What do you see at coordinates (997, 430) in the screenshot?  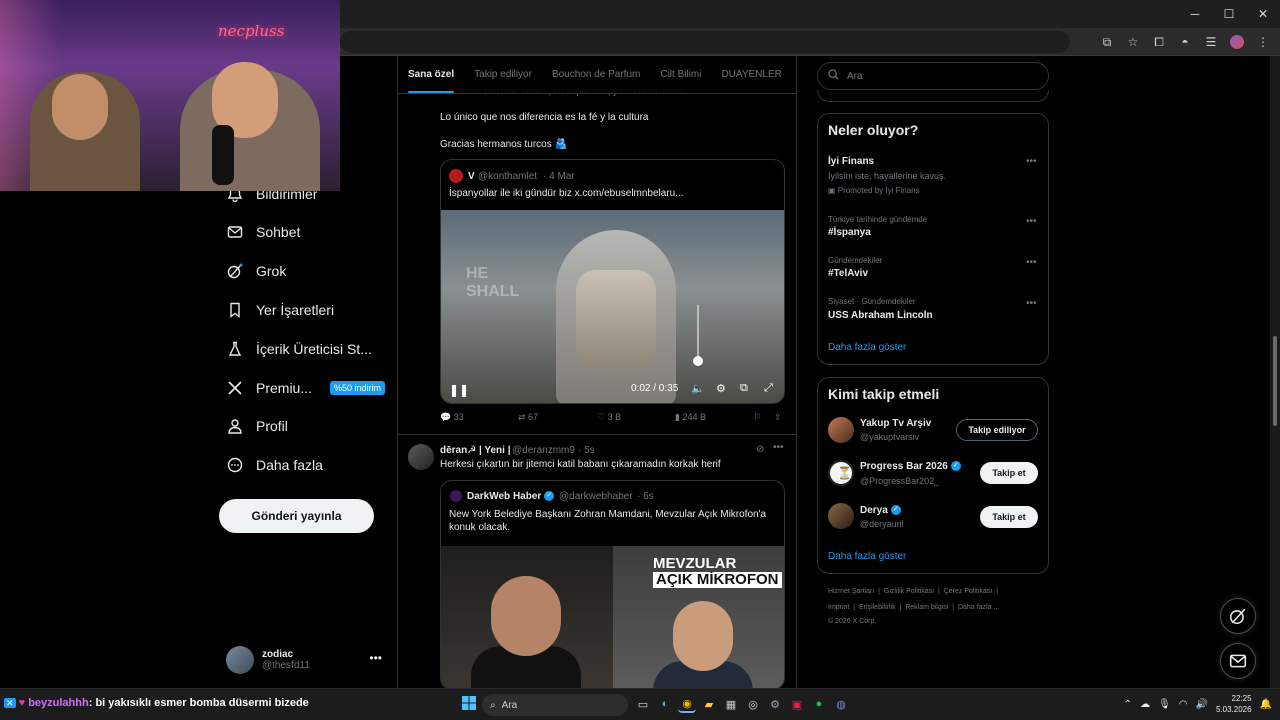 I see `following-button: Takip ediliyor` at bounding box center [997, 430].